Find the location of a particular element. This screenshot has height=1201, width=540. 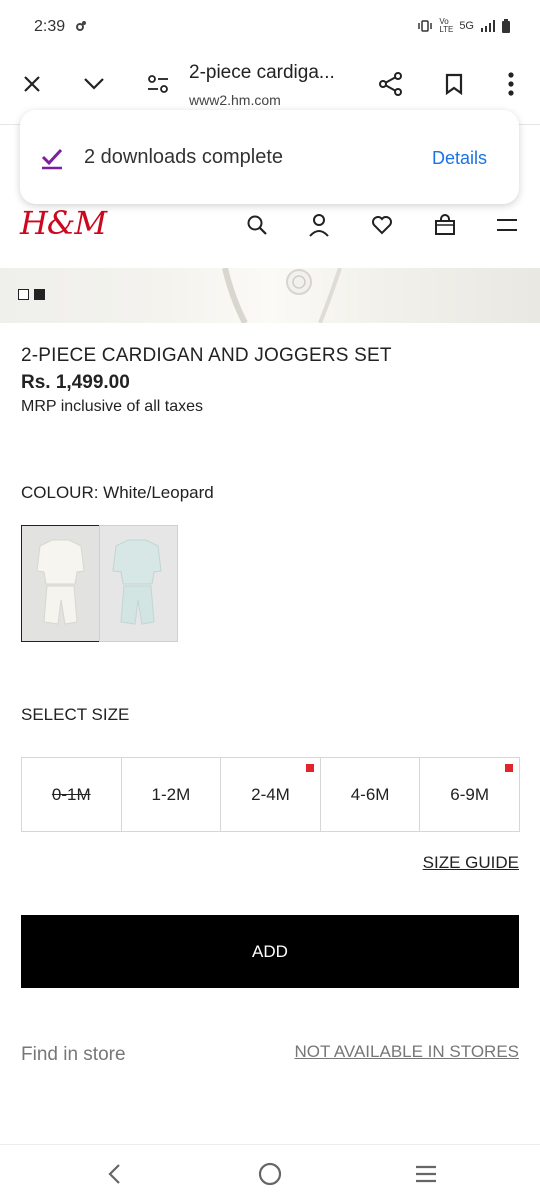

vibrate-icon is located at coordinates (425, 26).